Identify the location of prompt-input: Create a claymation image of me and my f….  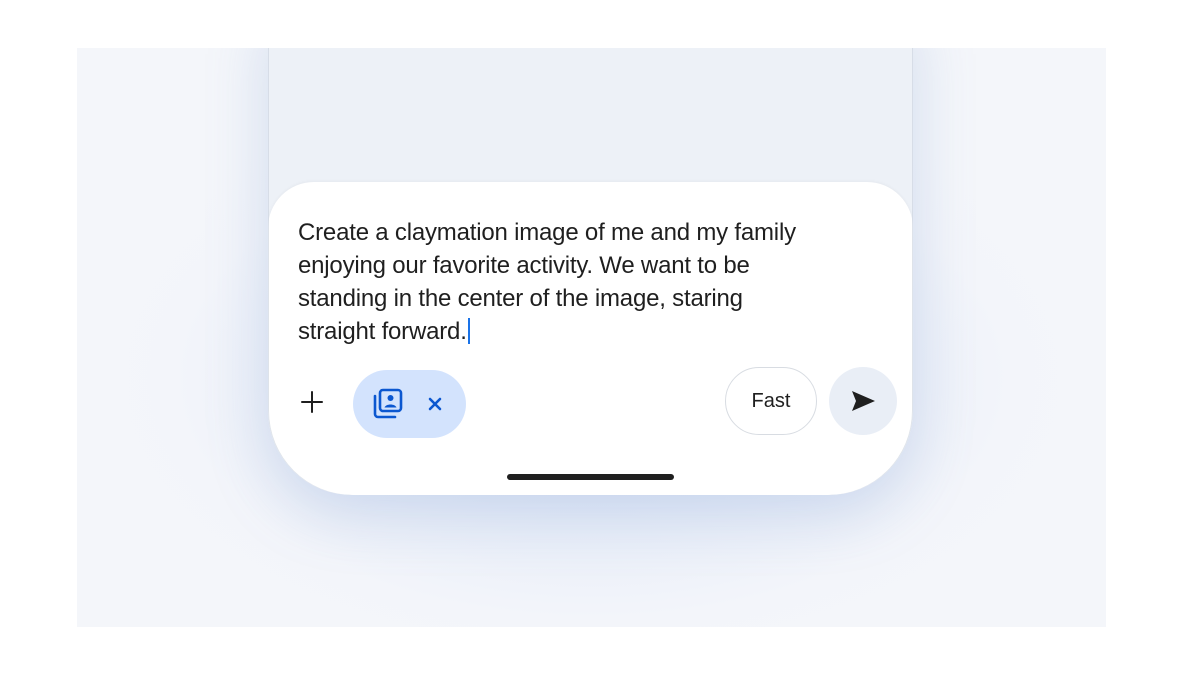
(578, 282).